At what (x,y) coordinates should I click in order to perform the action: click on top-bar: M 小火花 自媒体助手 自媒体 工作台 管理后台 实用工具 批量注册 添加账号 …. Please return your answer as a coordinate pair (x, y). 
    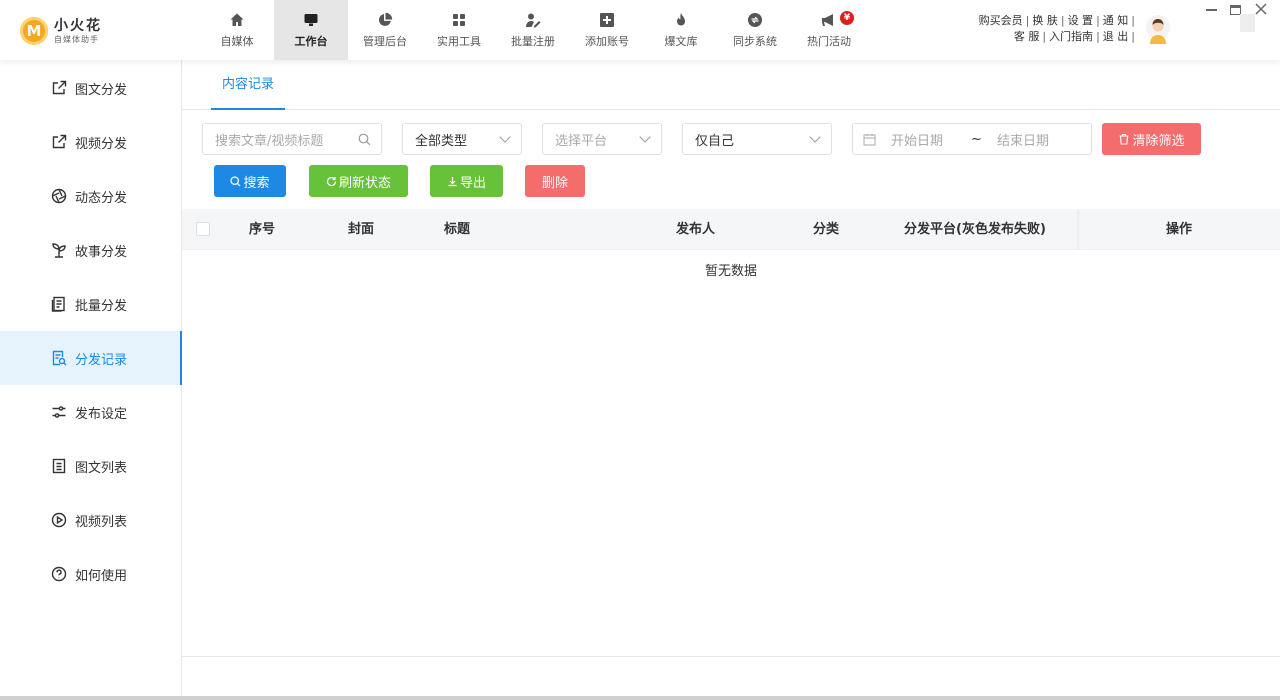
    Looking at the image, I should click on (640, 30).